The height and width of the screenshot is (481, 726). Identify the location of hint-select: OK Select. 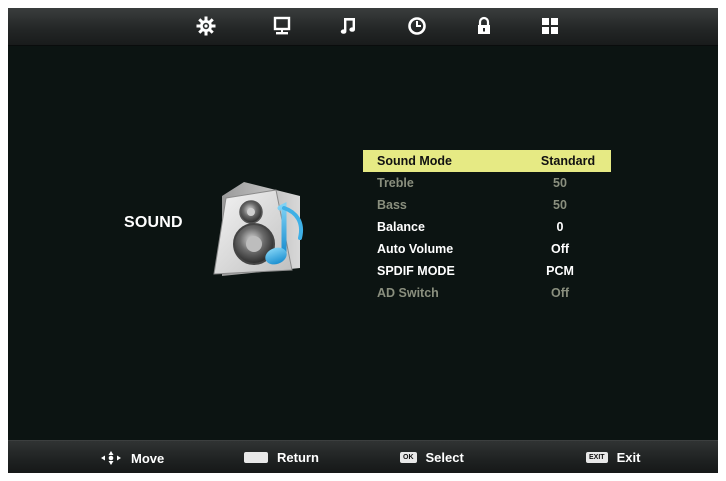
(432, 457).